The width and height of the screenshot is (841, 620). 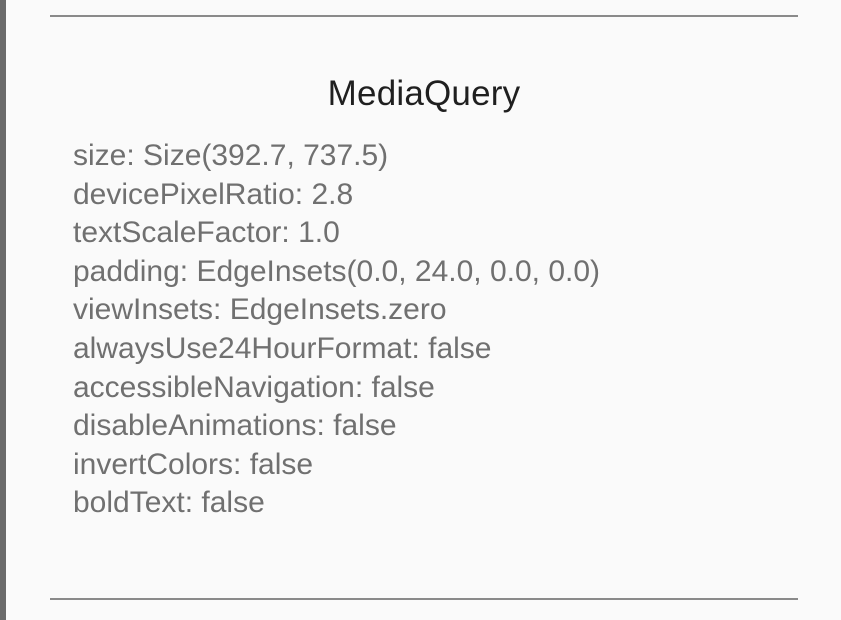 I want to click on property-bold-text: boldText: false, so click(x=169, y=503).